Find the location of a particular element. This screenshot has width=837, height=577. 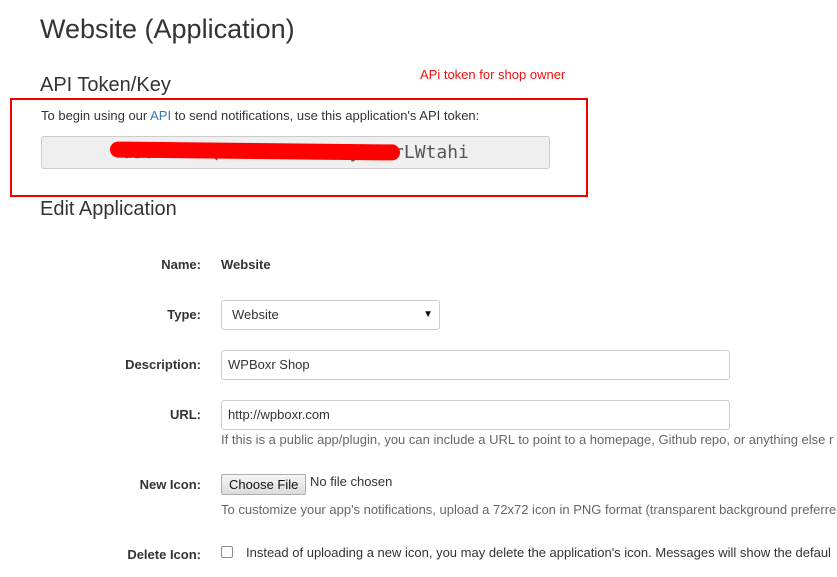

new-icon-label: New Icon: is located at coordinates (170, 484).